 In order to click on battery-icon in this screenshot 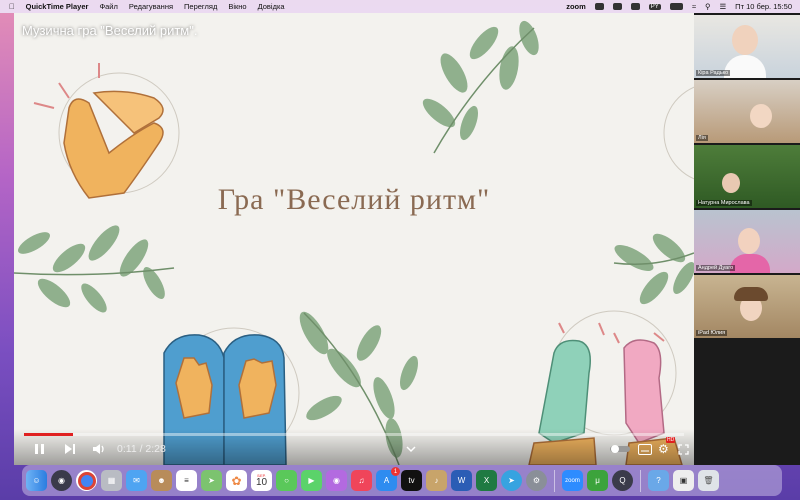, I will do `click(676, 6)`.